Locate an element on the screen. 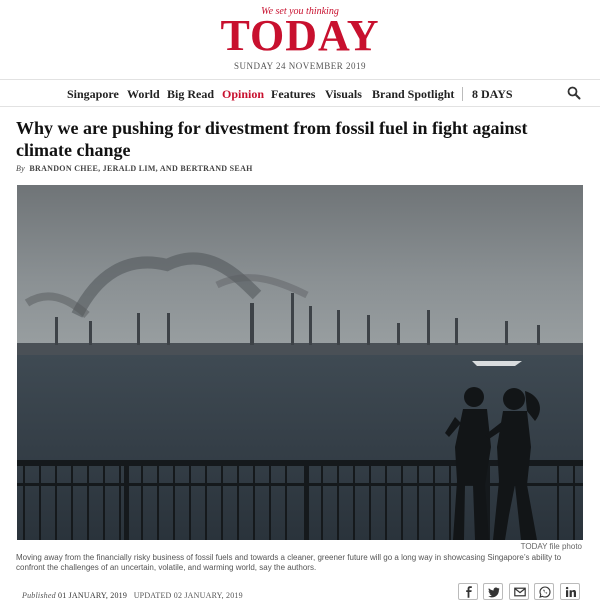 The height and width of the screenshot is (600, 600). updated-label: UPDATED is located at coordinates (152, 595).